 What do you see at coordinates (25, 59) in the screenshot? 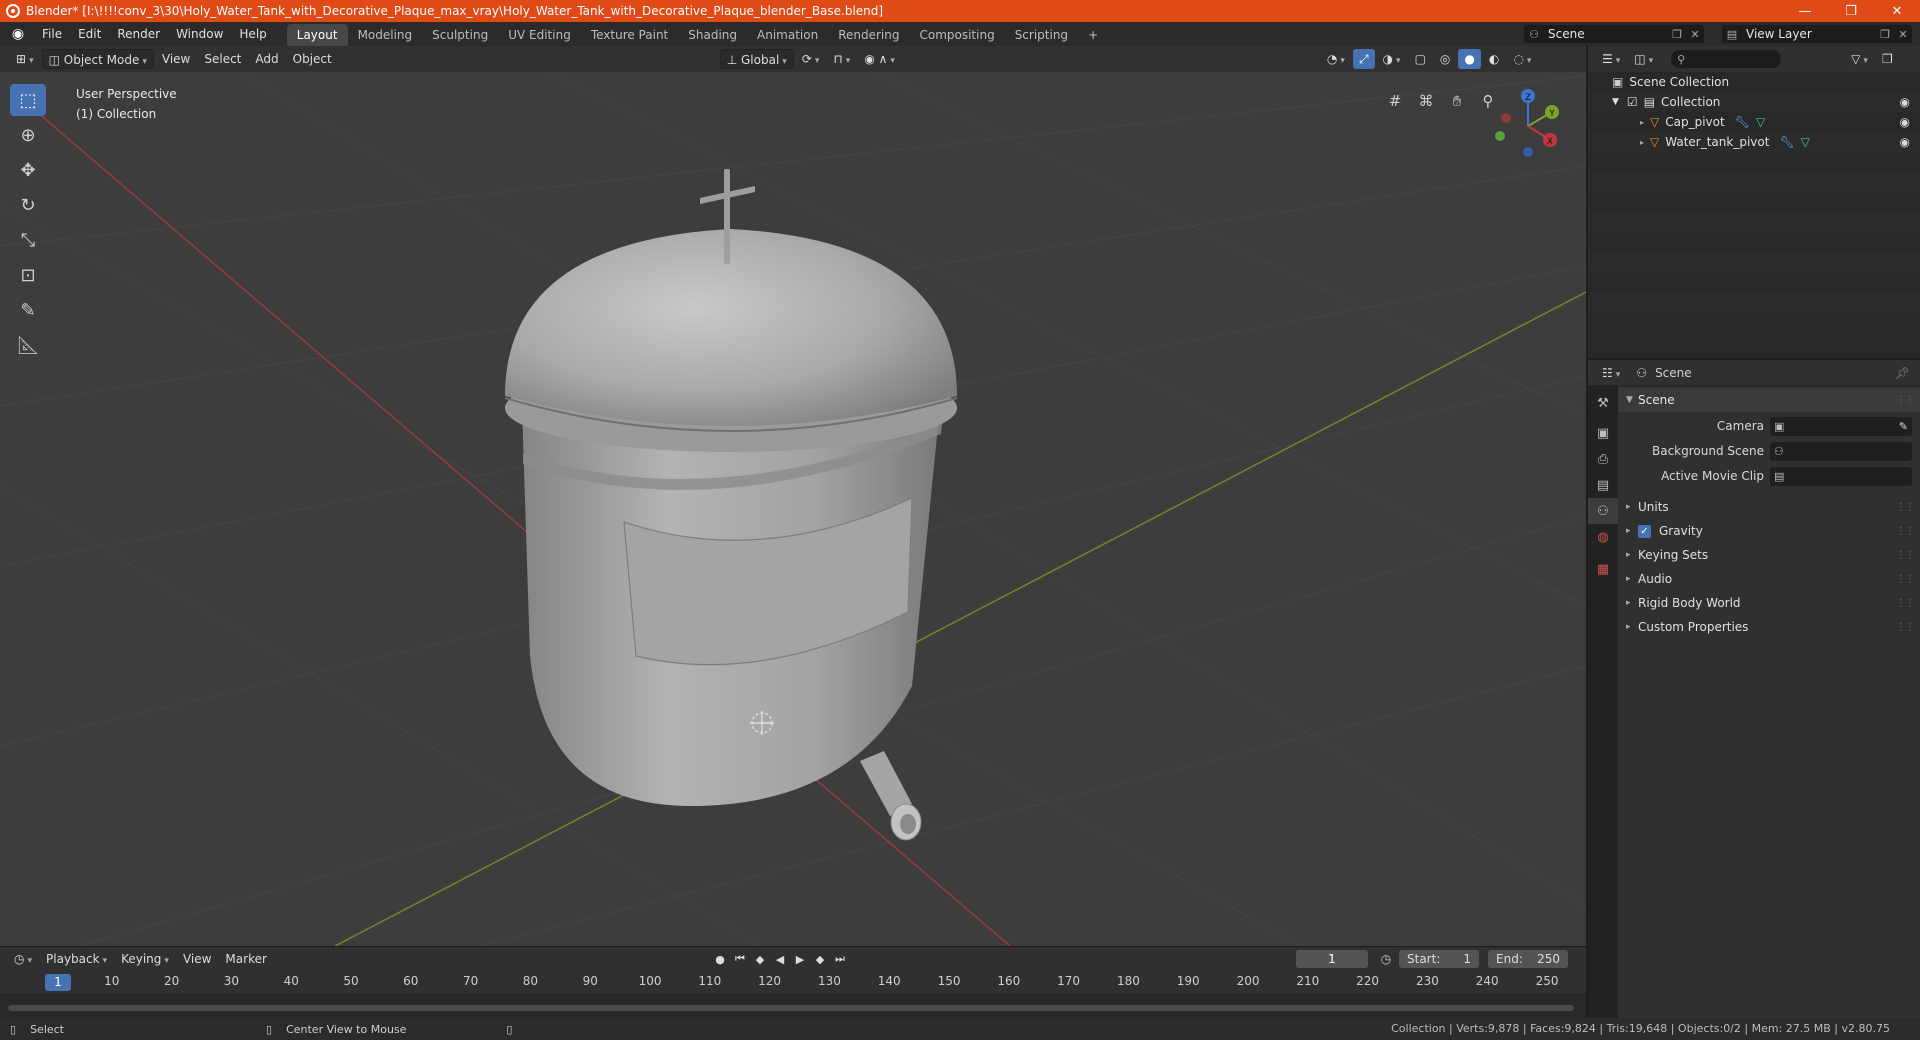
I see `editor-type-button: ⊞ ▾` at bounding box center [25, 59].